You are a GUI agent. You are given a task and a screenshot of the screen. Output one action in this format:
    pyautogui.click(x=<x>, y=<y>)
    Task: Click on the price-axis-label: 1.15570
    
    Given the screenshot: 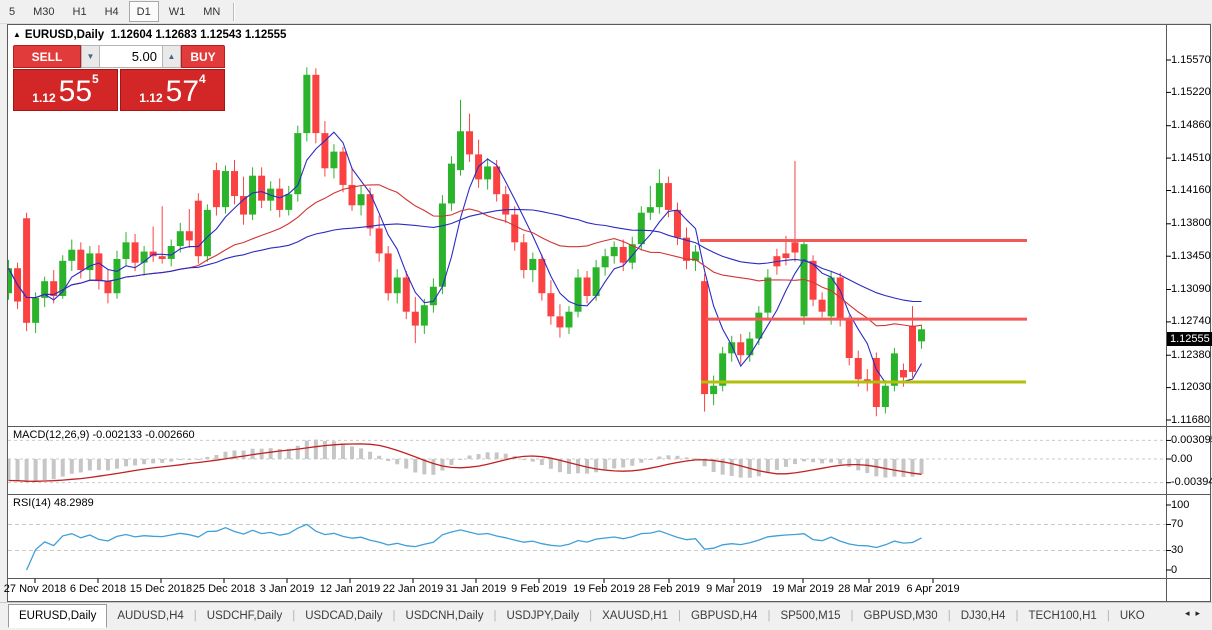 What is the action you would take?
    pyautogui.click(x=1191, y=59)
    